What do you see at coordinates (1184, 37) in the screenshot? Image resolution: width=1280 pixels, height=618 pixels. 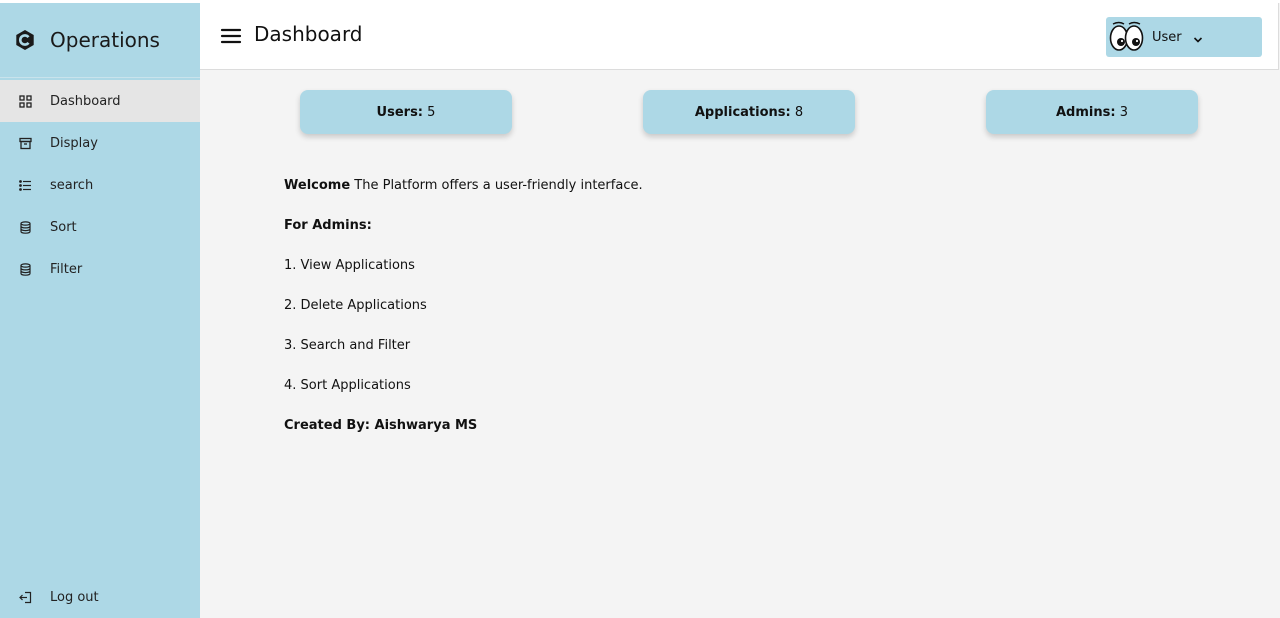 I see `user-menu-button: User` at bounding box center [1184, 37].